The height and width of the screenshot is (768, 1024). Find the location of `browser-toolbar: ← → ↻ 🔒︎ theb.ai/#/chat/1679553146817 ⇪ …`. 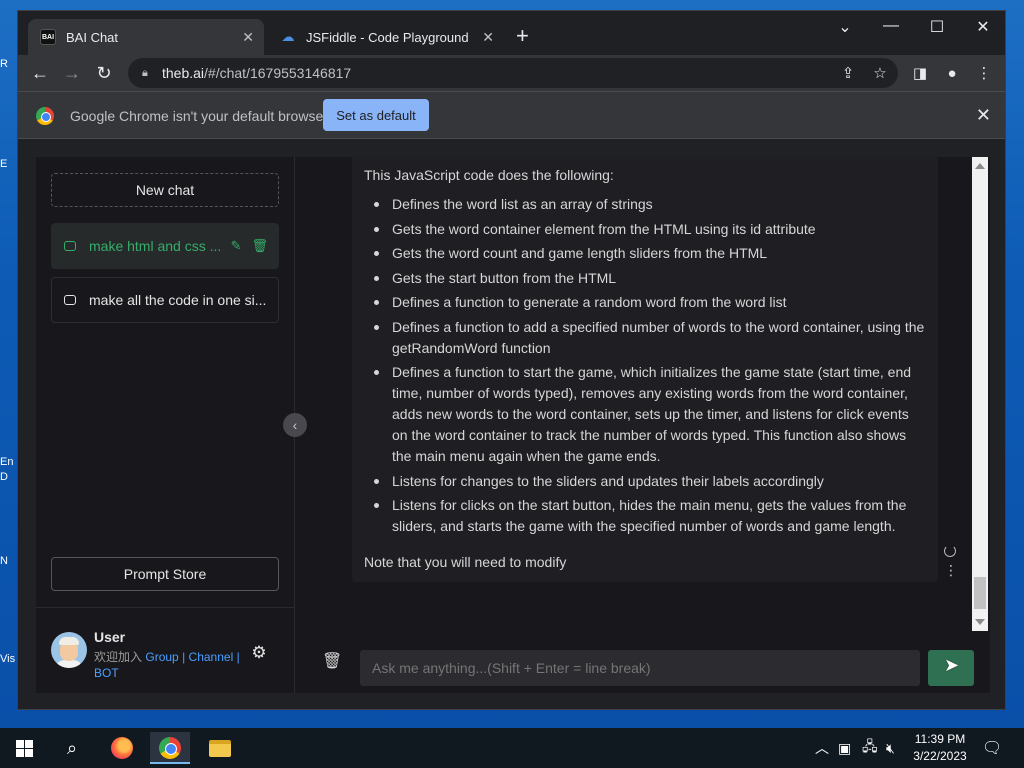

browser-toolbar: ← → ↻ 🔒︎ theb.ai/#/chat/1679553146817 ⇪ … is located at coordinates (511, 73).